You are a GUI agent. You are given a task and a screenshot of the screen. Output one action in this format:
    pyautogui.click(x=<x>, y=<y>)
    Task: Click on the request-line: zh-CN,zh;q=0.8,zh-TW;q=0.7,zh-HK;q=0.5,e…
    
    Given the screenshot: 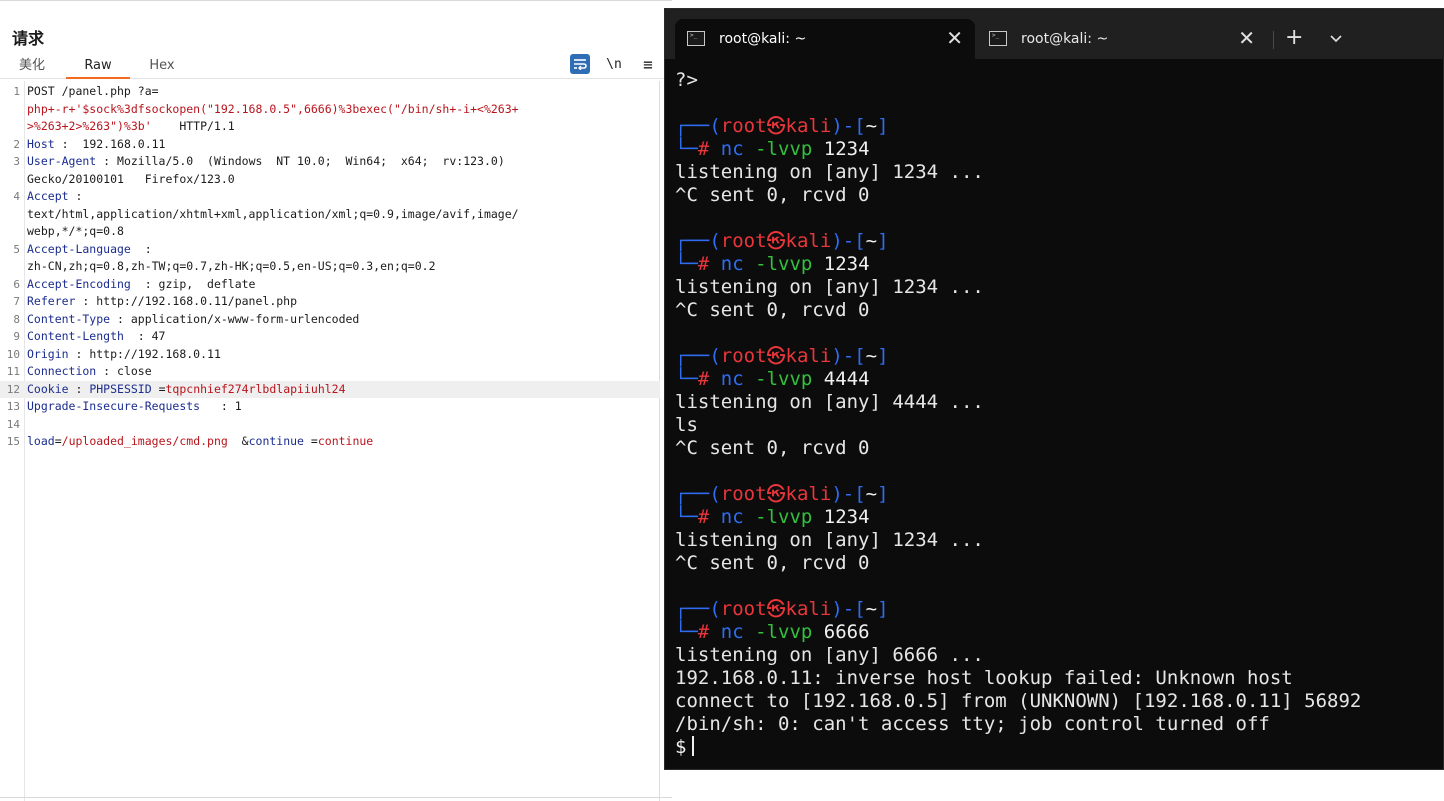 What is the action you would take?
    pyautogui.click(x=330, y=267)
    